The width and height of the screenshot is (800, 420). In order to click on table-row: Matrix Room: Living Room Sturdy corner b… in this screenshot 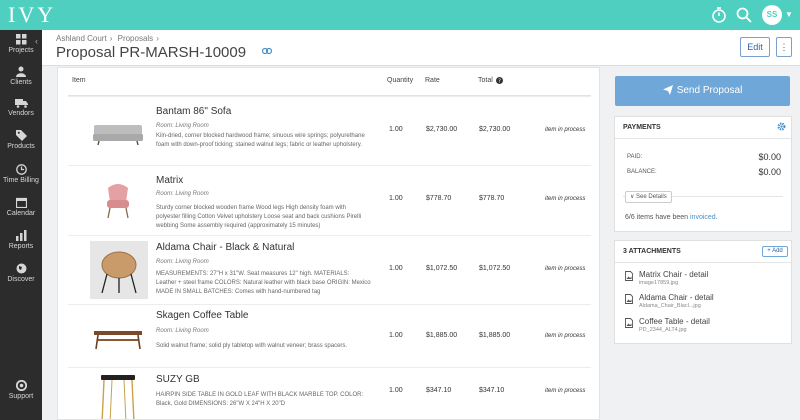, I will do `click(329, 200)`.